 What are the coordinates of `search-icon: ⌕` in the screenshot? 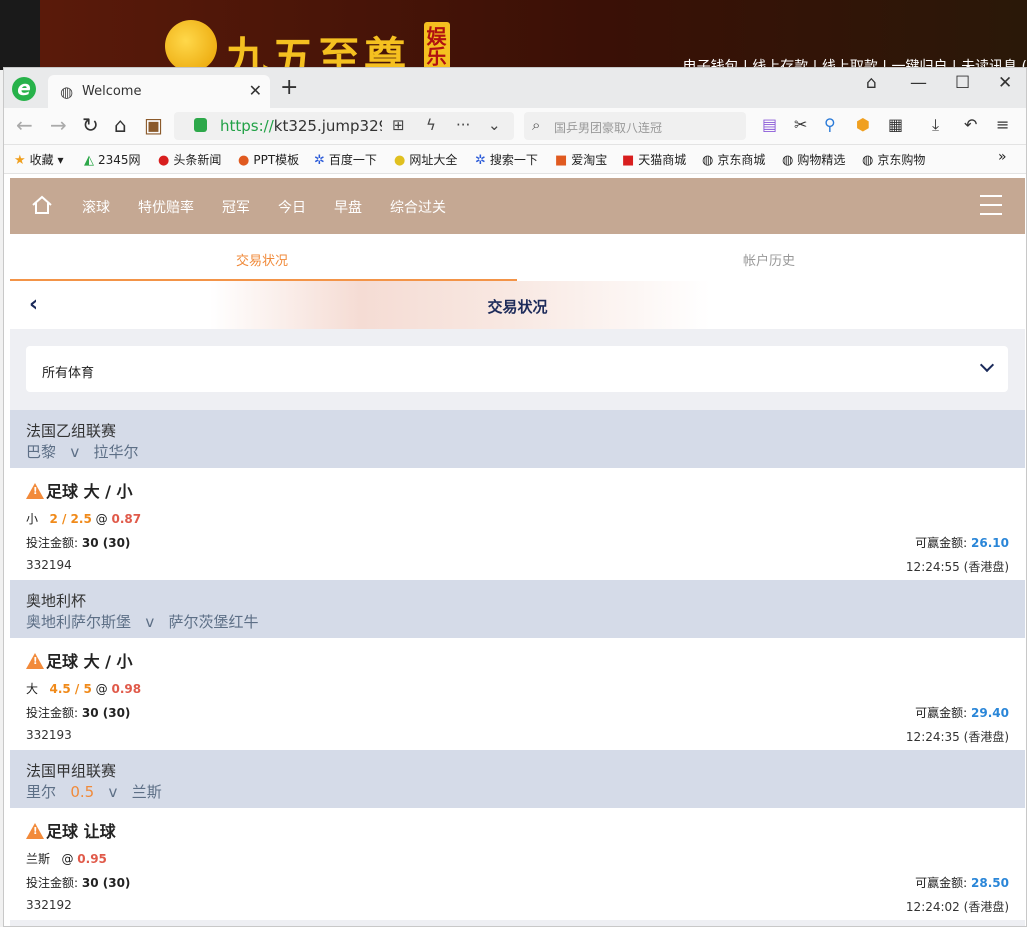 It's located at (536, 125).